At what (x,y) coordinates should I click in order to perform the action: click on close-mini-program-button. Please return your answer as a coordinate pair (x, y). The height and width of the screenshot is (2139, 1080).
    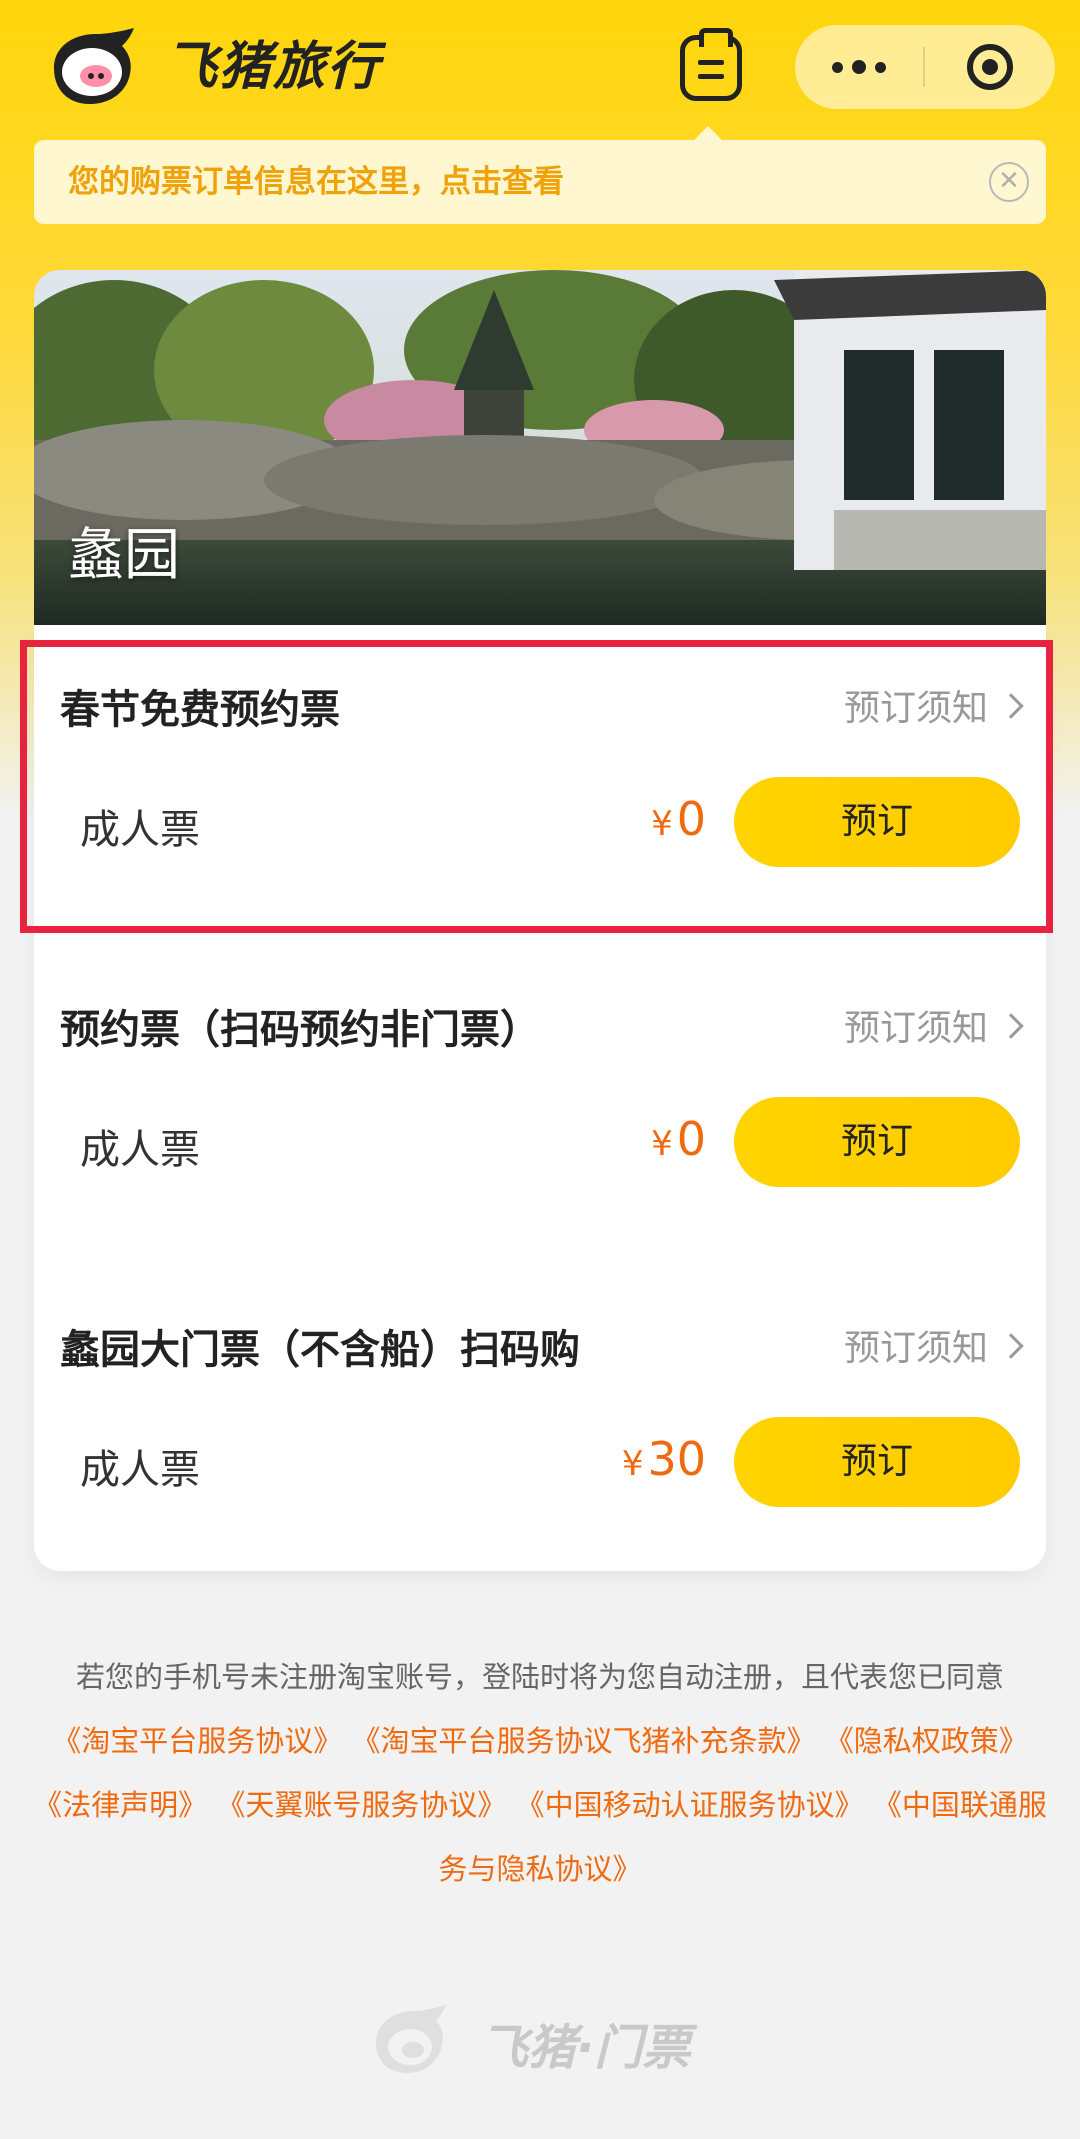
    Looking at the image, I should click on (990, 67).